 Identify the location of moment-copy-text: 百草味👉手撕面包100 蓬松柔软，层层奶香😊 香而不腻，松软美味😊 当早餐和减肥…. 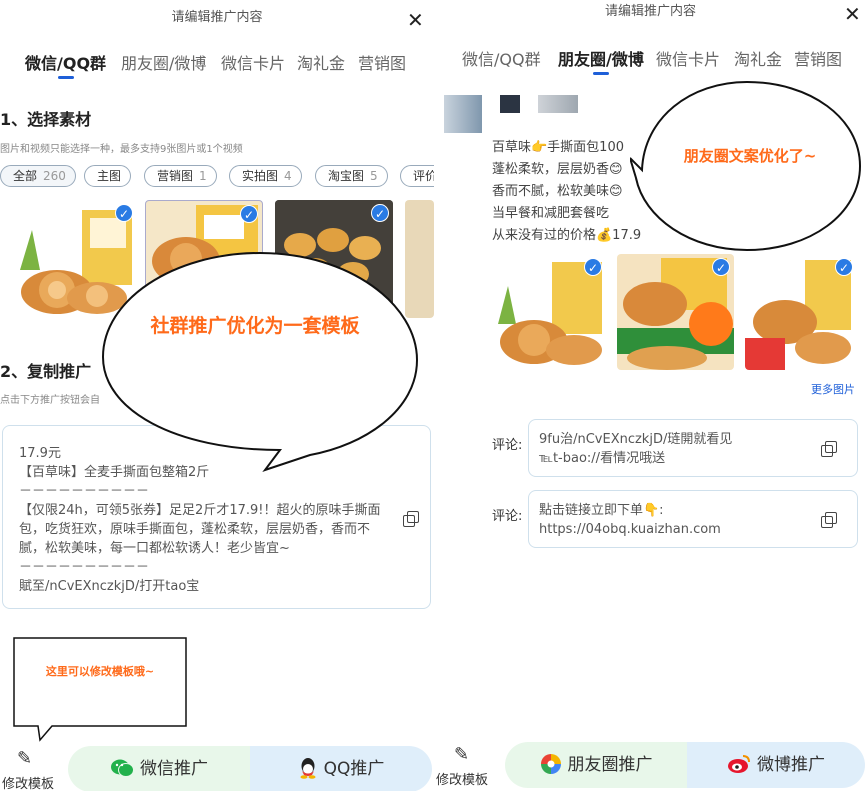
(567, 191).